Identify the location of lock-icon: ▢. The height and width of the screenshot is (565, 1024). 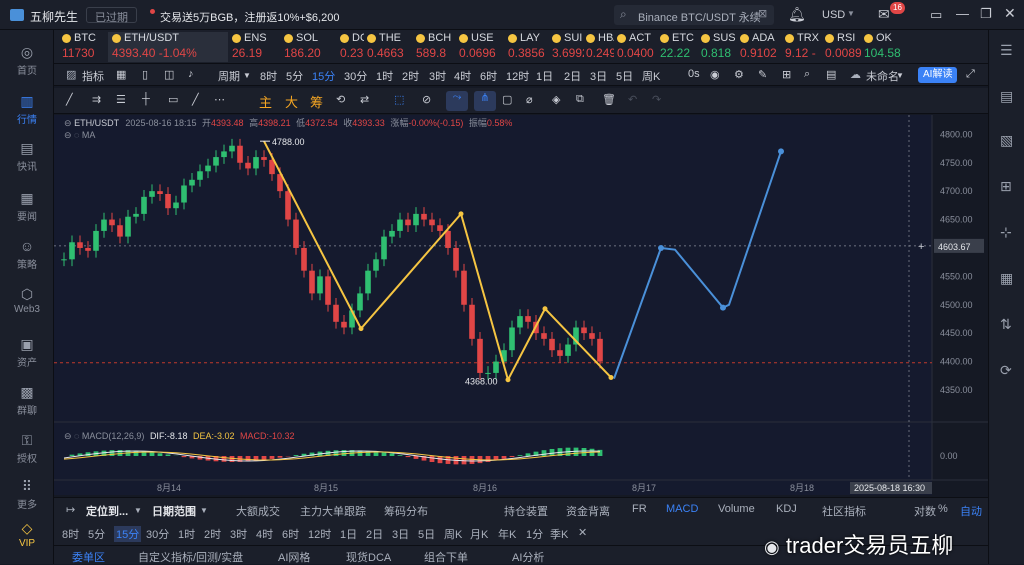
(507, 99).